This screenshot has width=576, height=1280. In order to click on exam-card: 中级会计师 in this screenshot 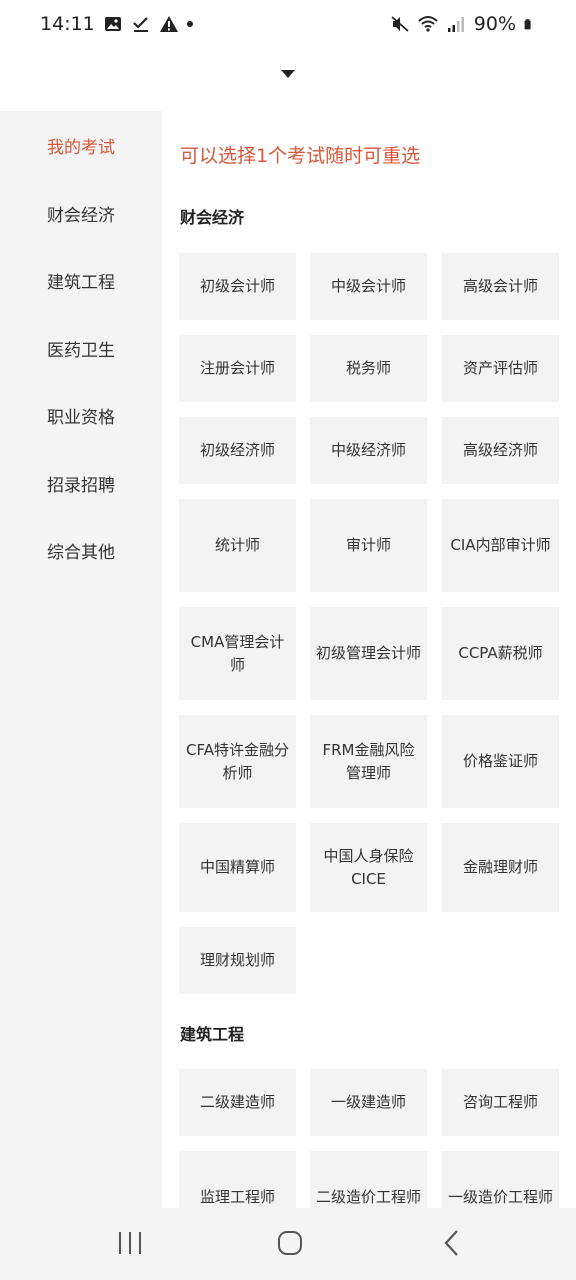, I will do `click(368, 286)`.